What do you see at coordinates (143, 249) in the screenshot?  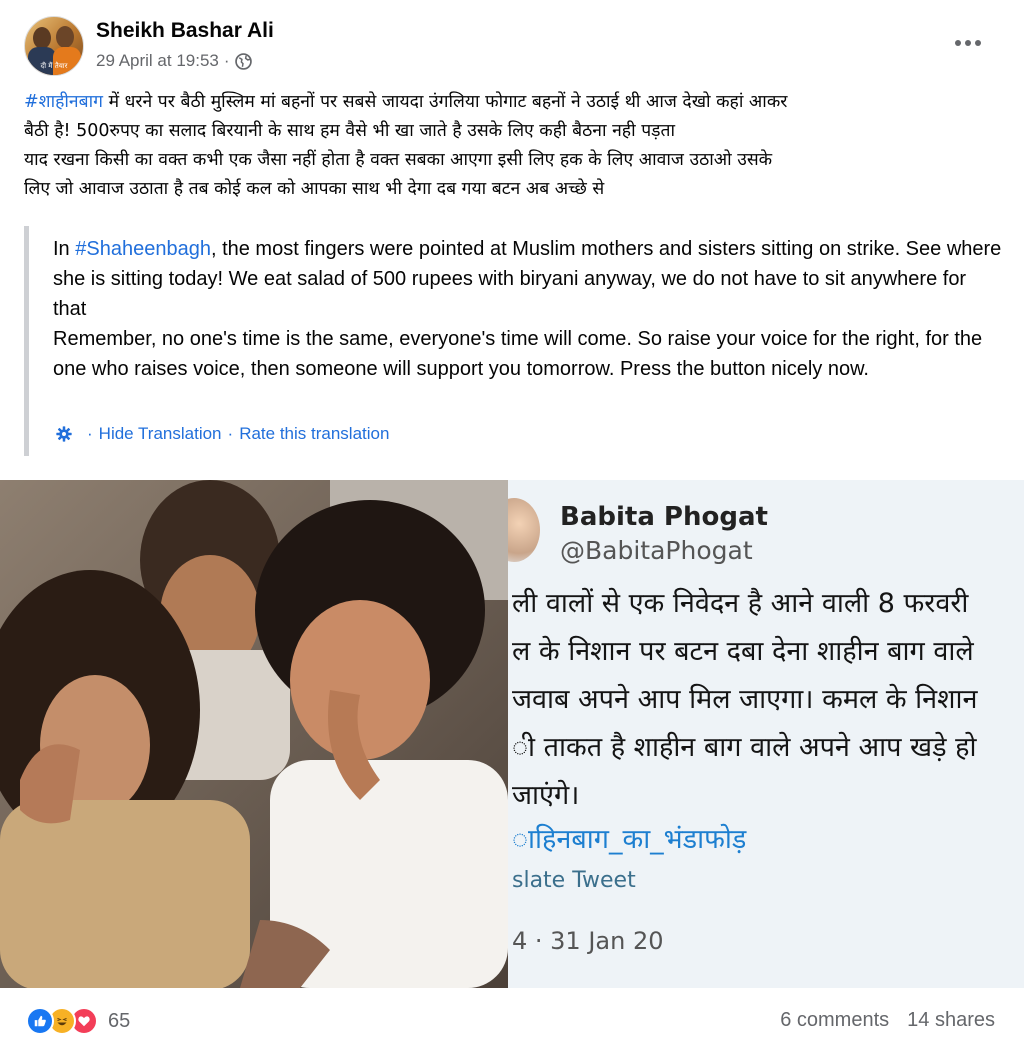 I see `translation-hashtag-link: #Shaheenbagh` at bounding box center [143, 249].